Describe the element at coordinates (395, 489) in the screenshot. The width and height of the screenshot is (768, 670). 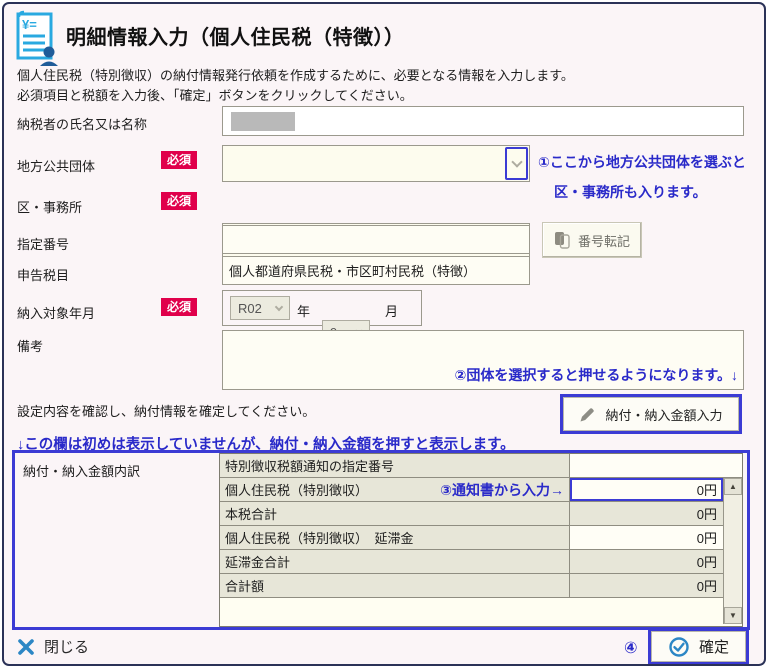
I see `row-label-with-annotation: 個人住民税（特別徴収） ③通知書から入力→` at that location.